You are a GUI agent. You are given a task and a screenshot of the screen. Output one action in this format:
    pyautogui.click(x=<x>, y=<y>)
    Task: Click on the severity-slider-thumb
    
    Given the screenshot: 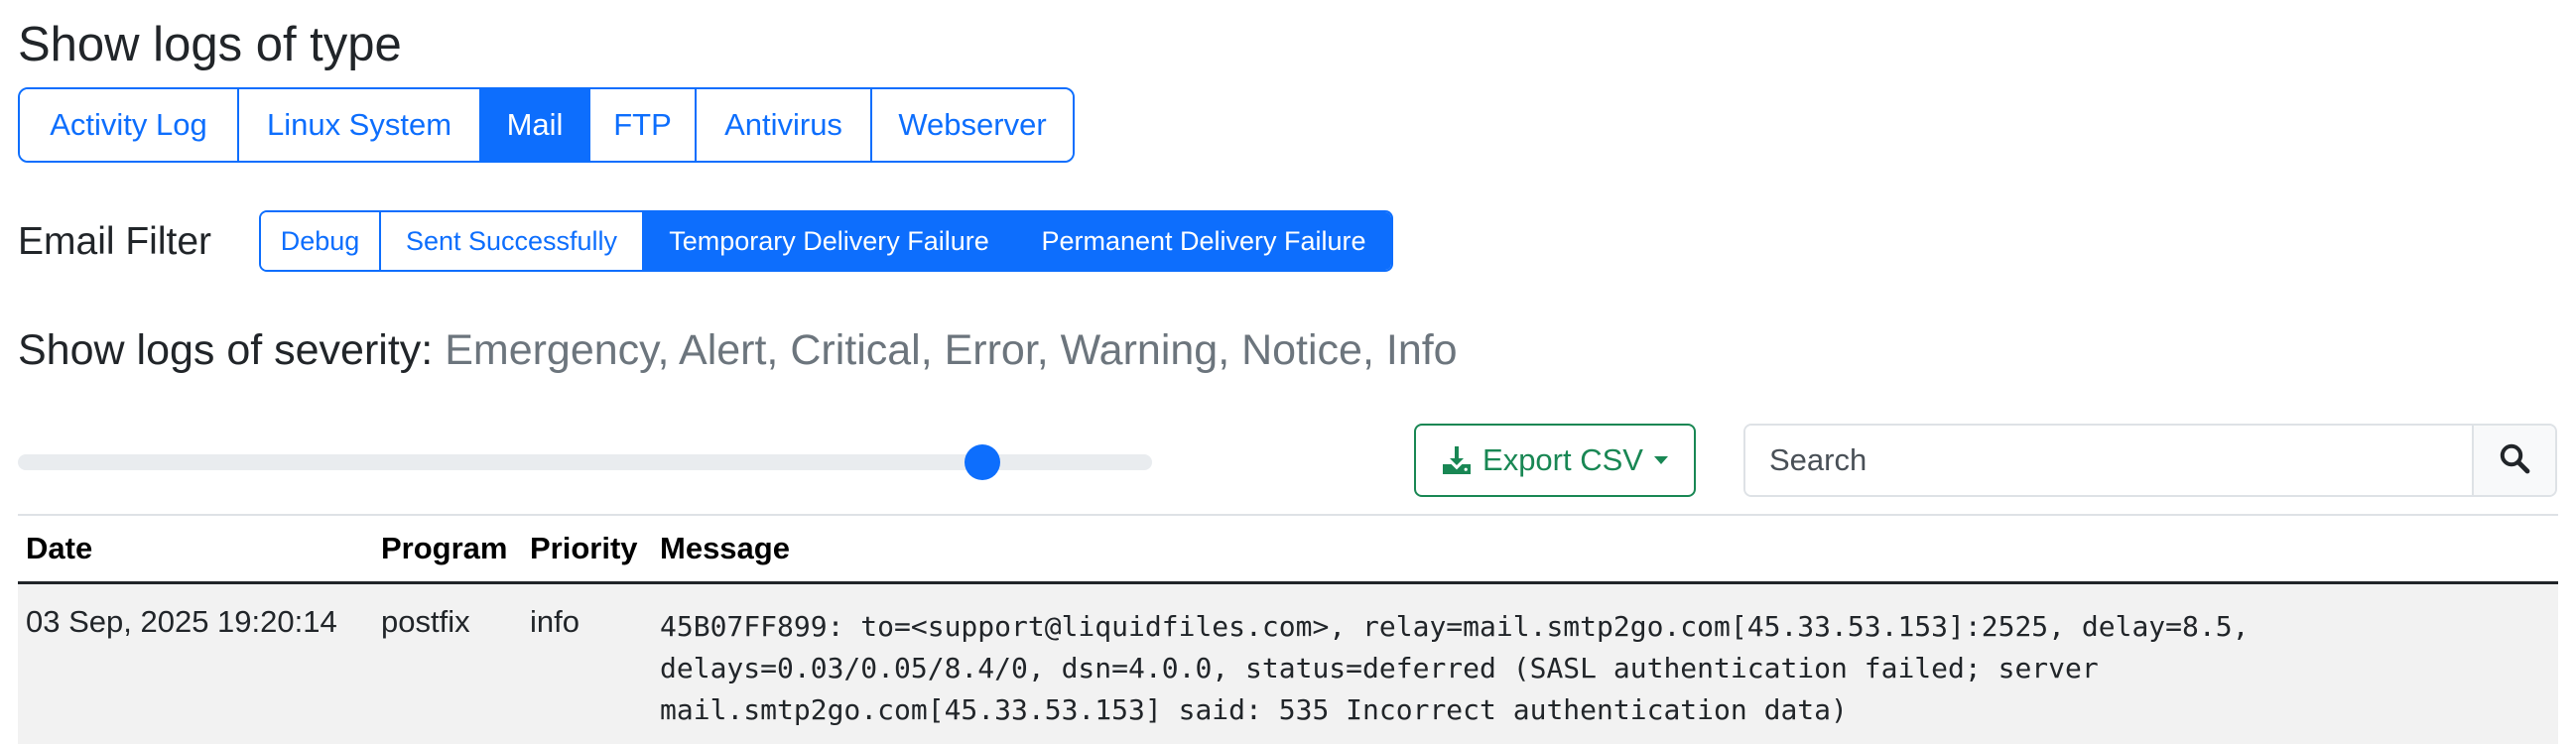 What is the action you would take?
    pyautogui.click(x=982, y=462)
    